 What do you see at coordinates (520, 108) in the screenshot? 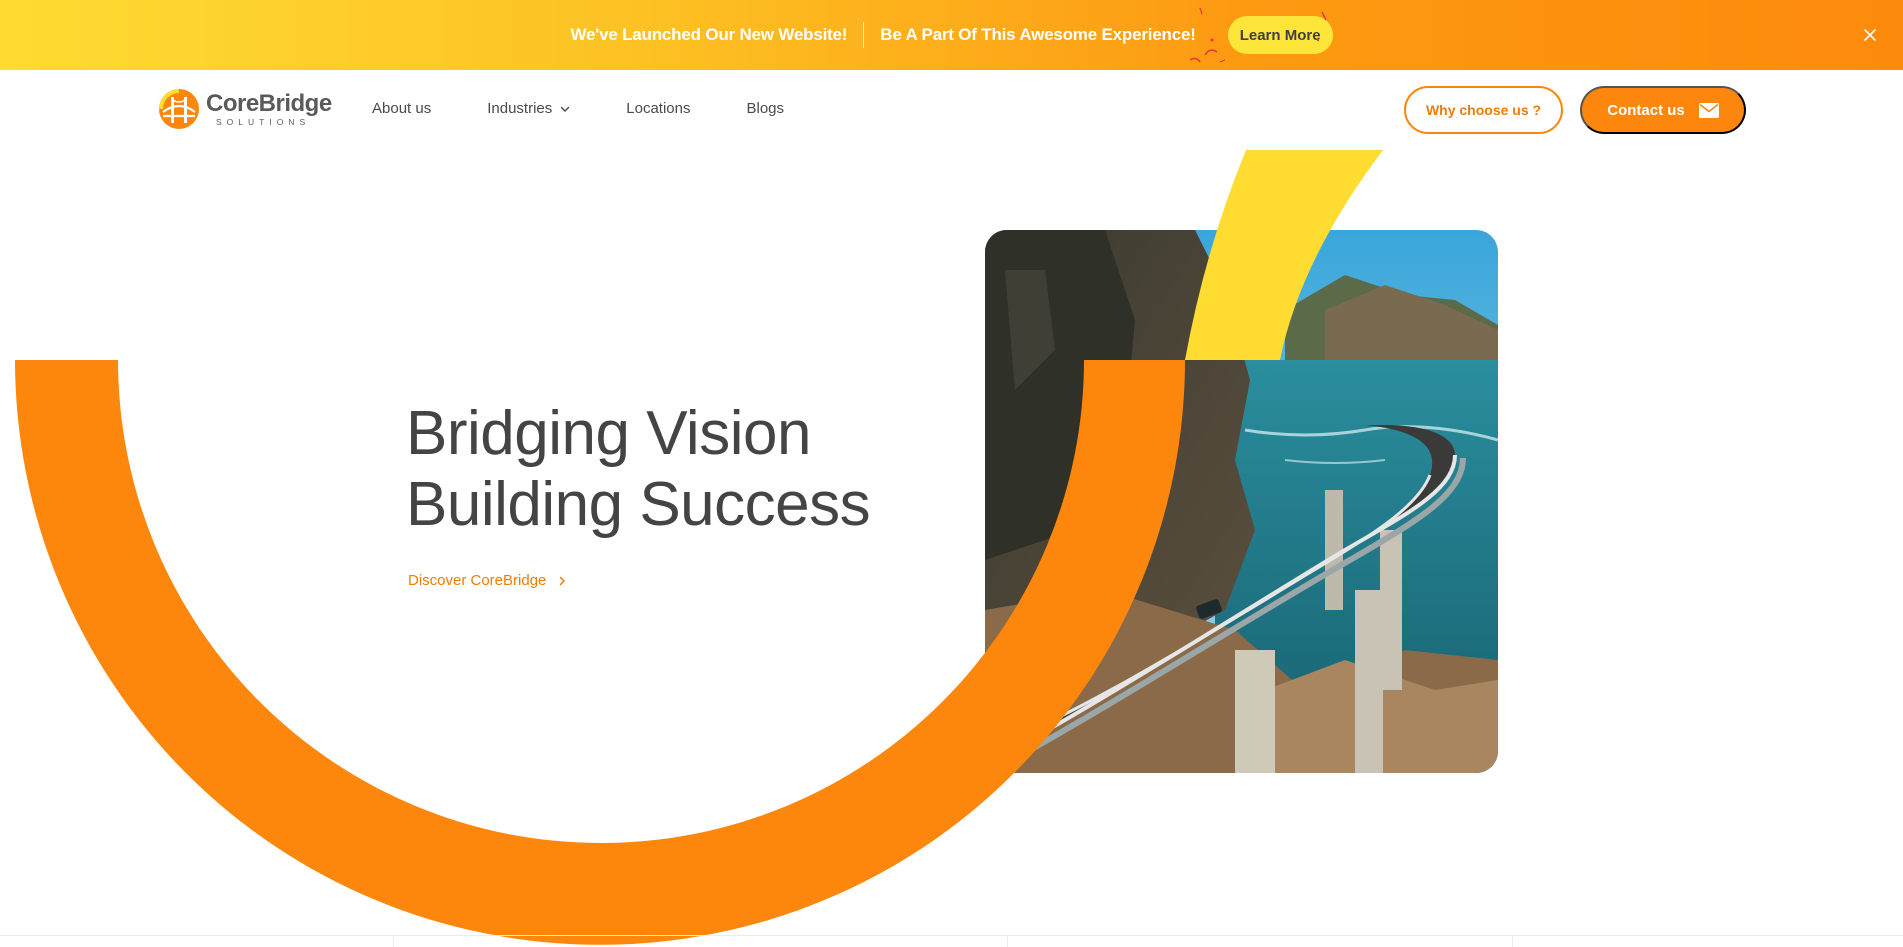
I see `nav-item-label: Industries` at bounding box center [520, 108].